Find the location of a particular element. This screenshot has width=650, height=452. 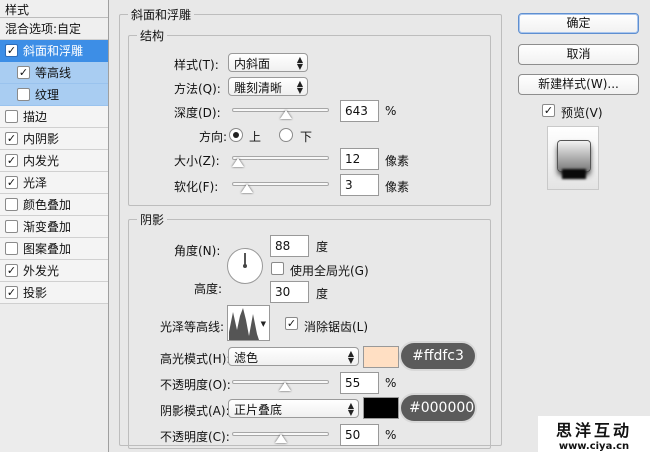

contour-curve-icon is located at coordinates (244, 324).